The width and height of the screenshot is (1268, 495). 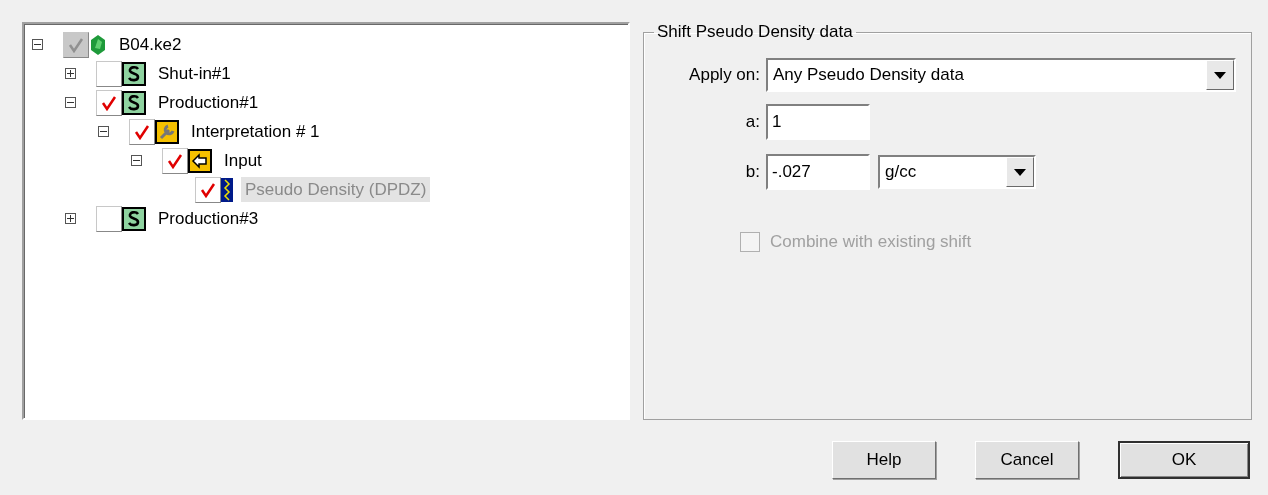 I want to click on dialog-button: Cancel, so click(x=1027, y=460).